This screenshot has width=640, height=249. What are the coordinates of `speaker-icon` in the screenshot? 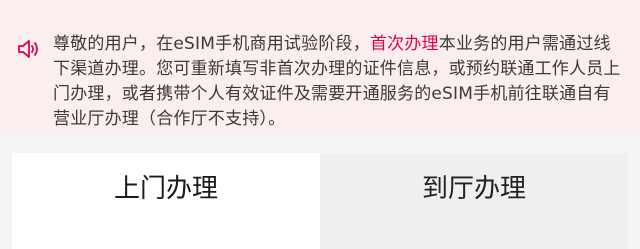 It's located at (28, 49).